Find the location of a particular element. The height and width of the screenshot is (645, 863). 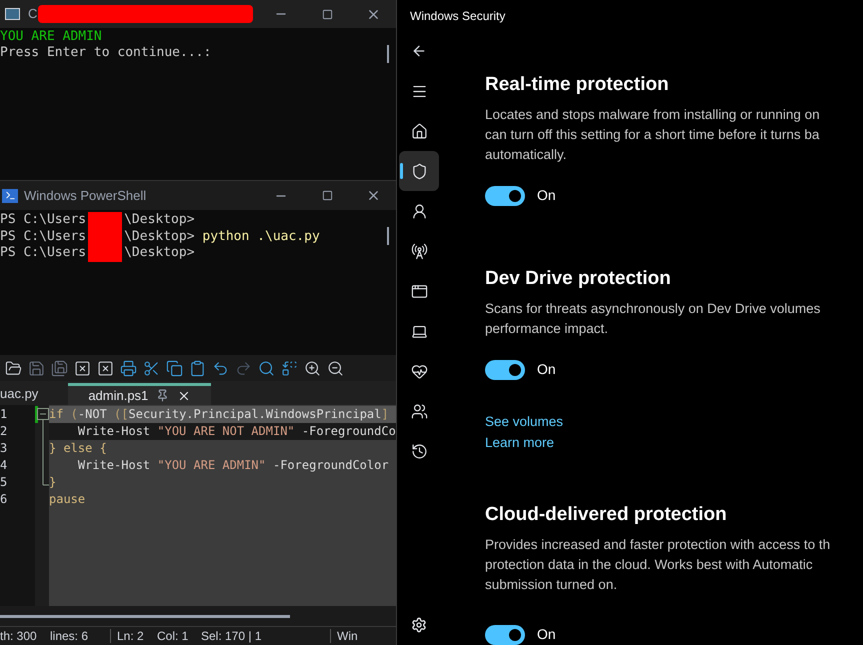

undo-icon is located at coordinates (220, 368).